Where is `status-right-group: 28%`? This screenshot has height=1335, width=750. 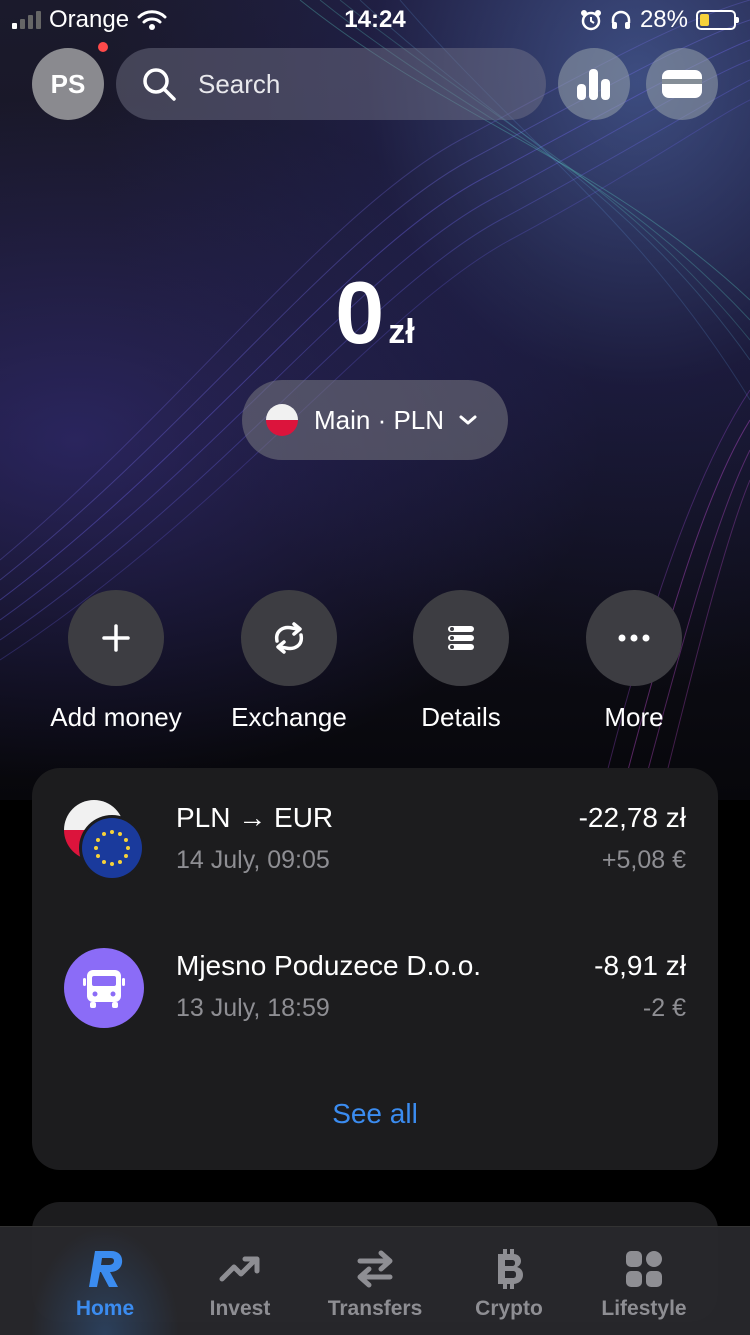 status-right-group: 28% is located at coordinates (659, 20).